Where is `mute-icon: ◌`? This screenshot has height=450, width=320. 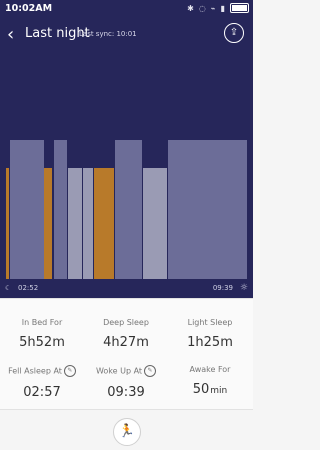
mute-icon: ◌ is located at coordinates (202, 8).